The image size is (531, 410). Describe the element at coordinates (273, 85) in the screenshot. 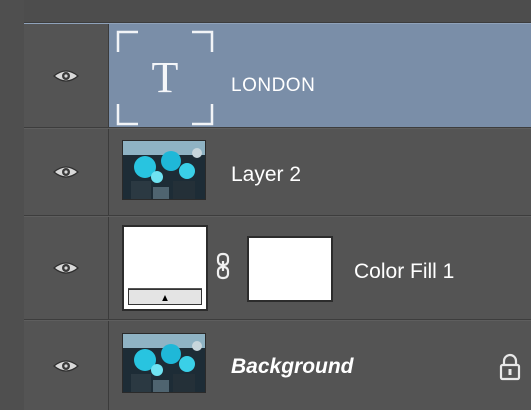

I see `layer-name: LONDON` at that location.